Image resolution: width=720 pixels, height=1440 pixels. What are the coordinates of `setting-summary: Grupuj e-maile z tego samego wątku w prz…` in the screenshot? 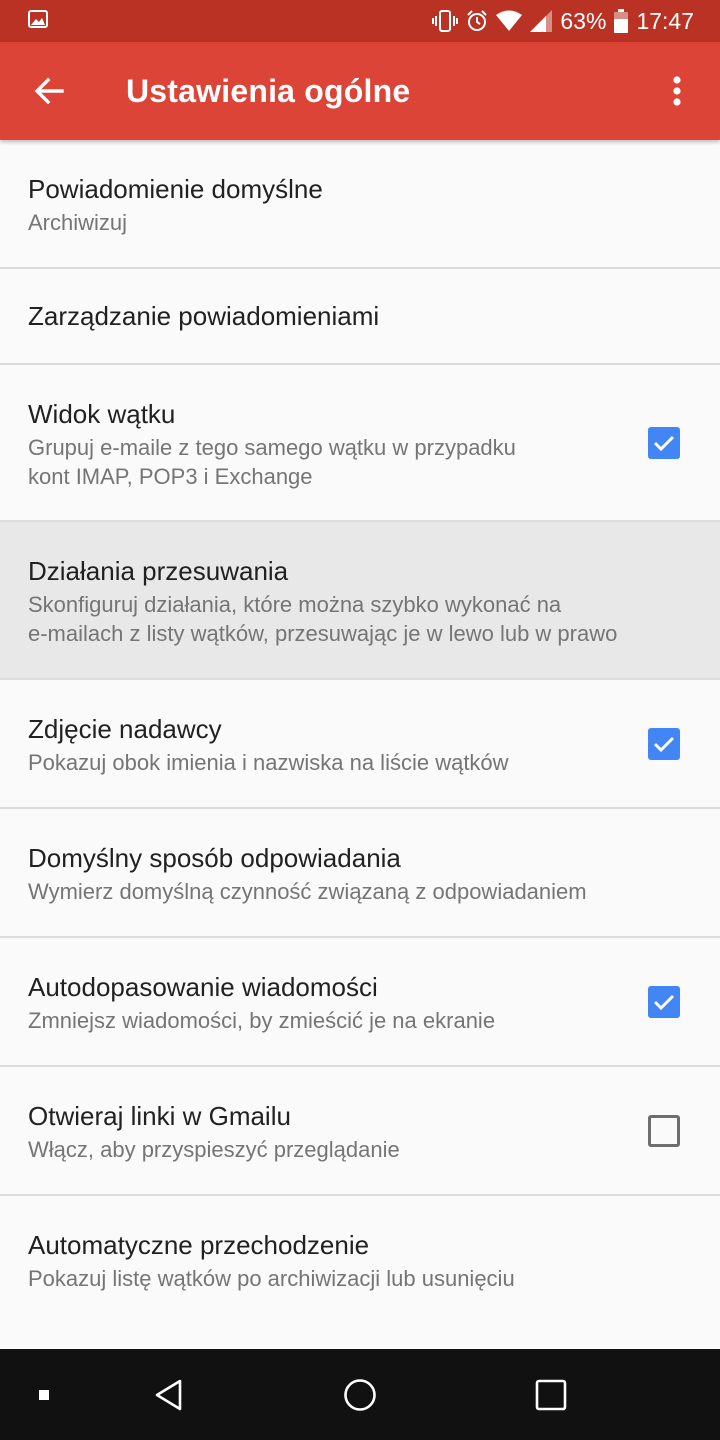 It's located at (272, 462).